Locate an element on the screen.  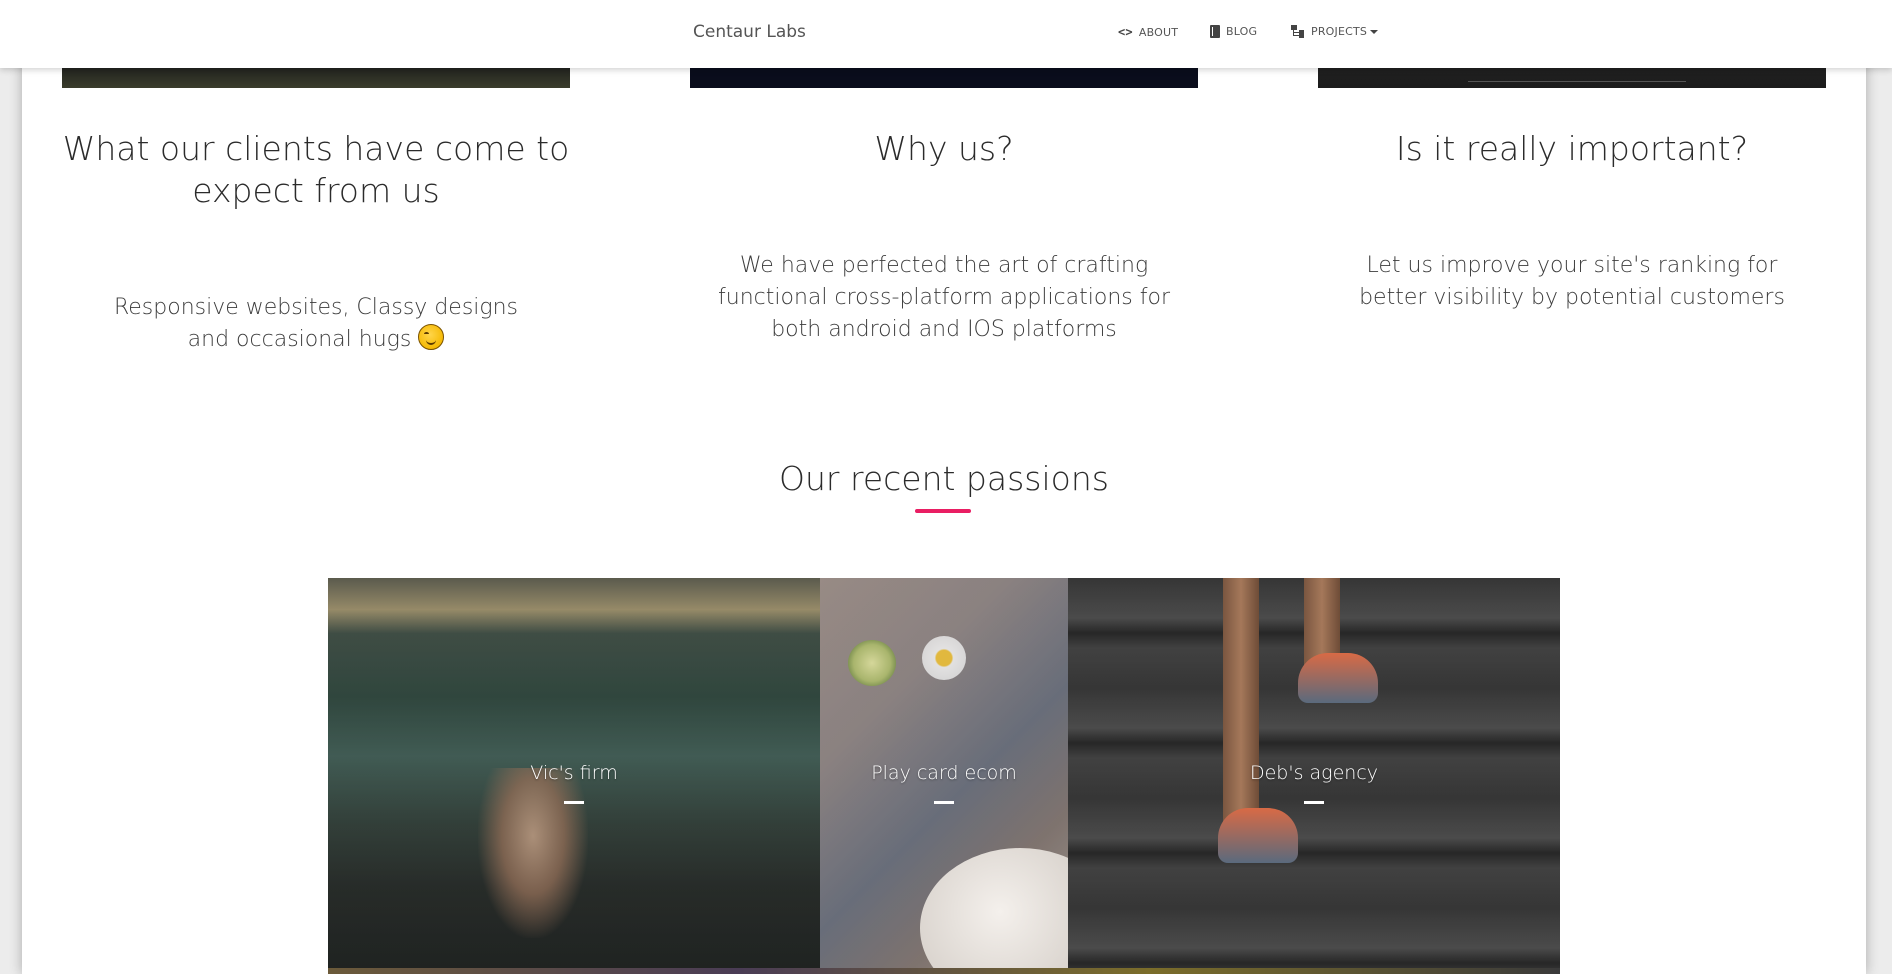
tile-label: Play card ecom is located at coordinates (944, 773).